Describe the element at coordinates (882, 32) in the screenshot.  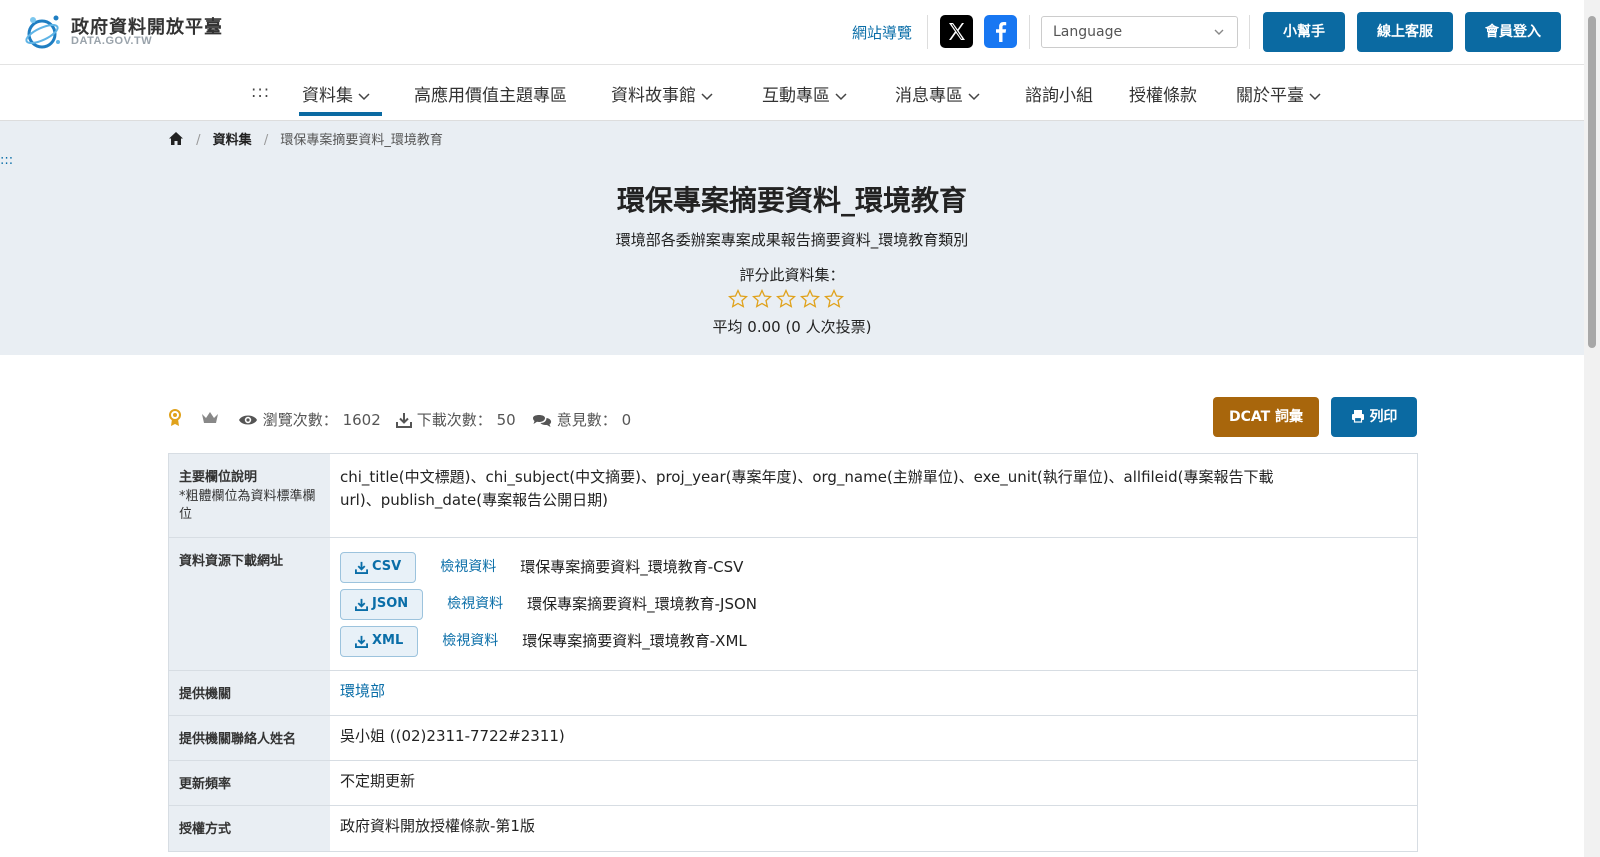
I see `sitemap-link: 網站導覽` at that location.